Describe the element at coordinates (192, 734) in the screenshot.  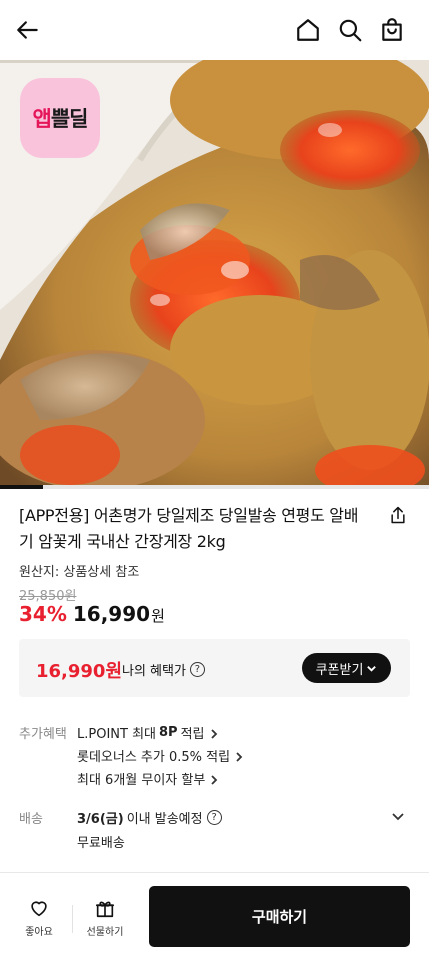
I see `lpoint-suffix: 적립` at that location.